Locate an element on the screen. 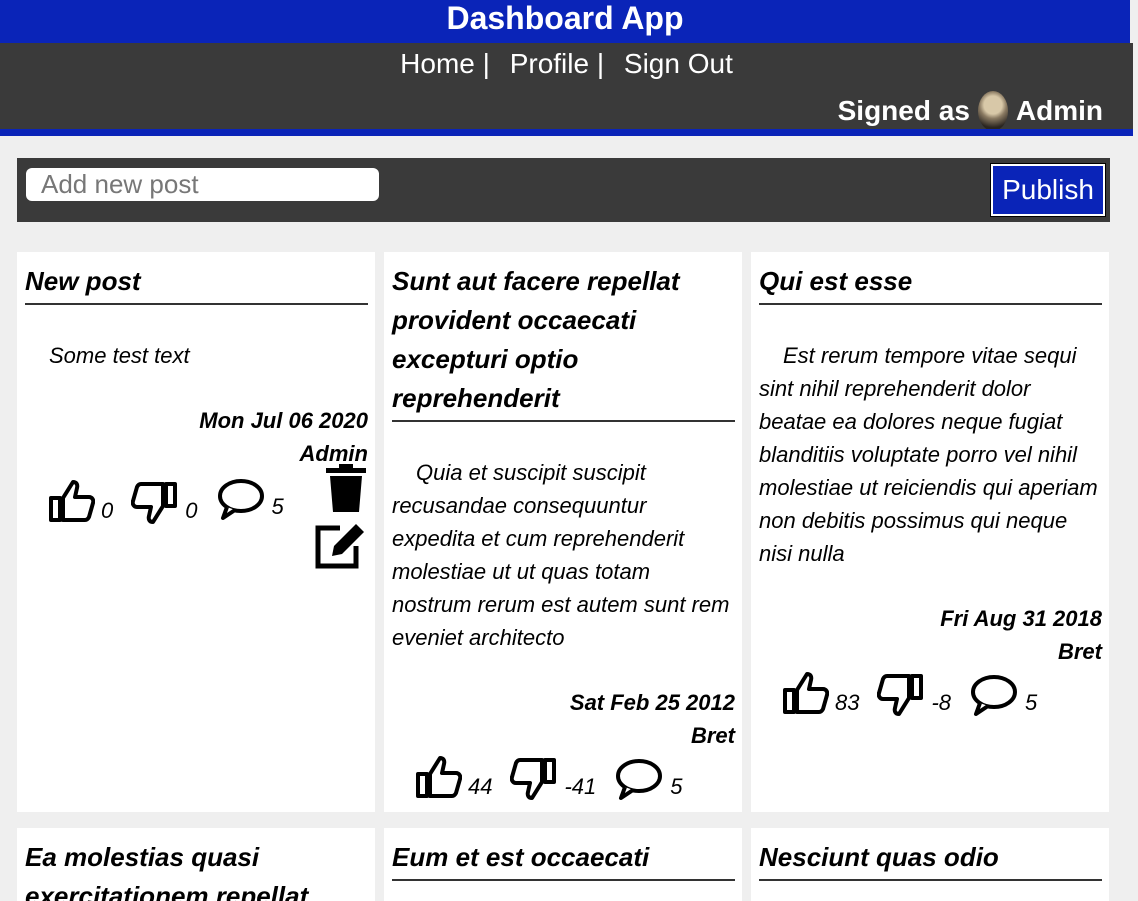 The height and width of the screenshot is (901, 1138). signed-as-label: Signed as is located at coordinates (903, 110).